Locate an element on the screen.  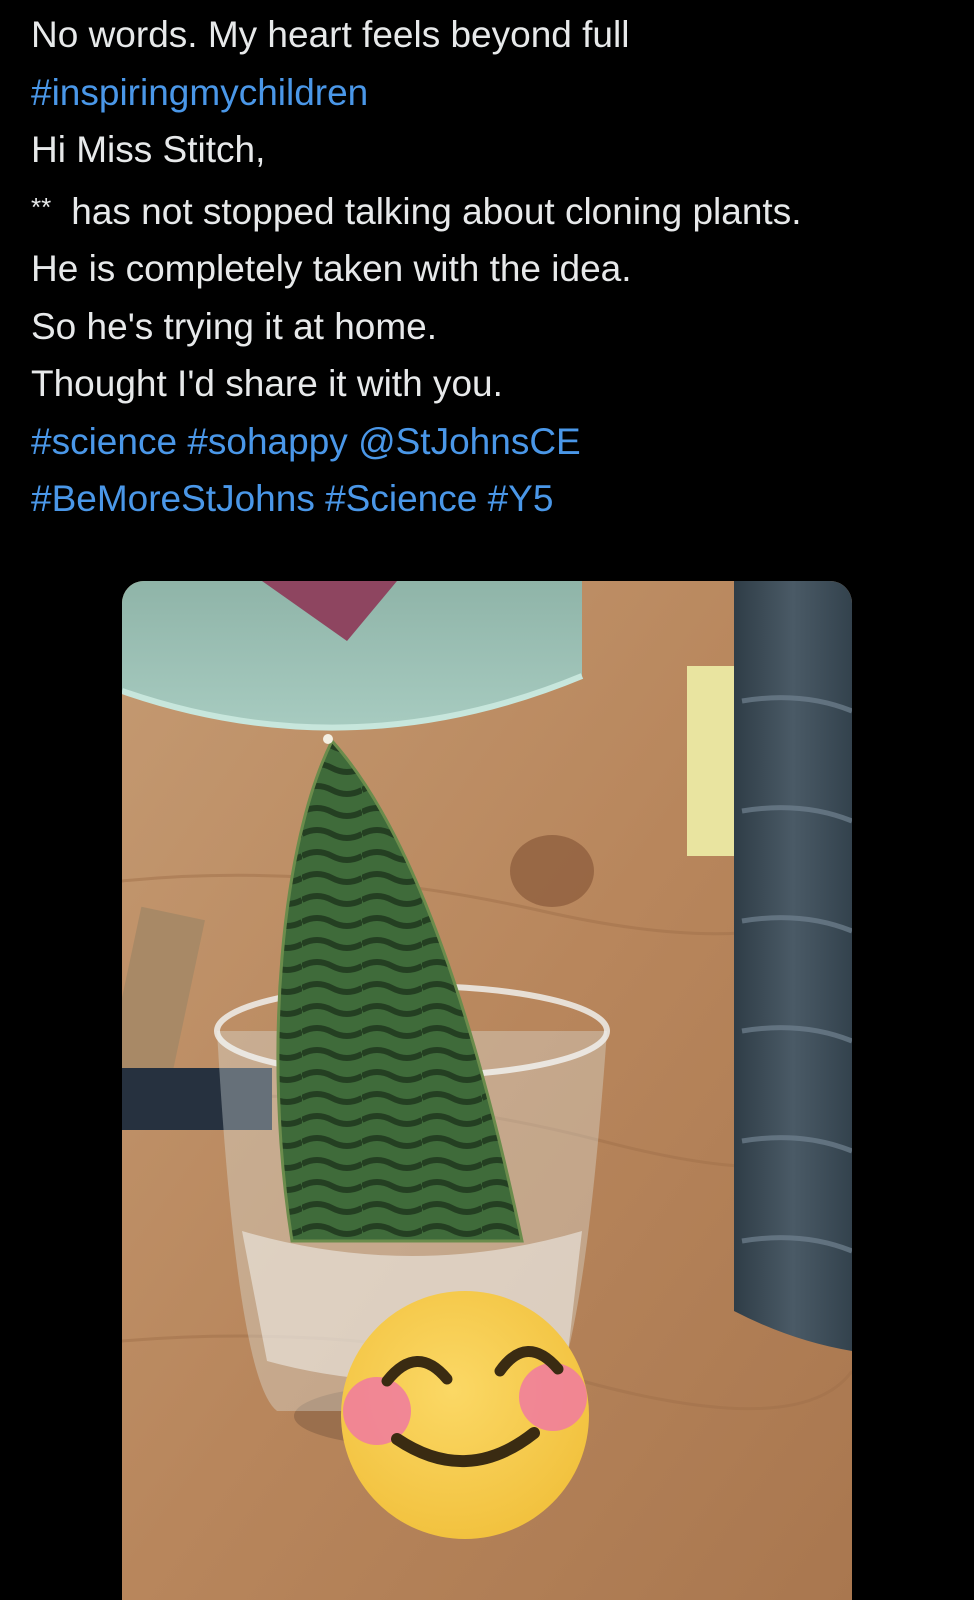
hashtag-science-capital: #Science is located at coordinates (401, 498).